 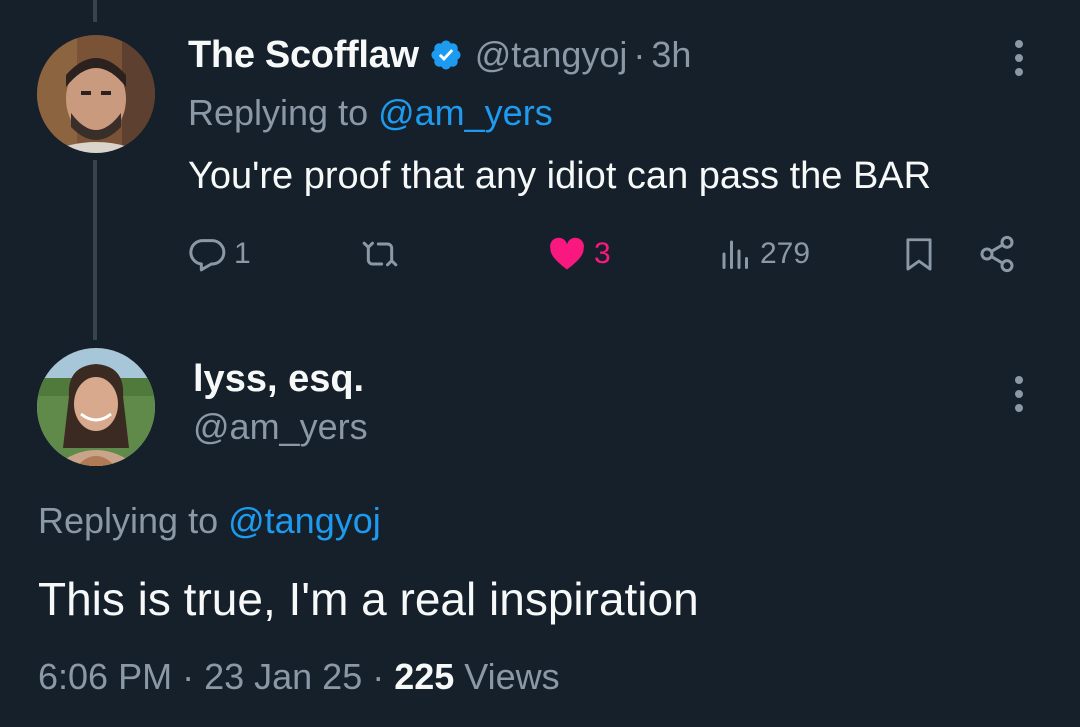 I want to click on reply-button: 1, so click(x=219, y=254).